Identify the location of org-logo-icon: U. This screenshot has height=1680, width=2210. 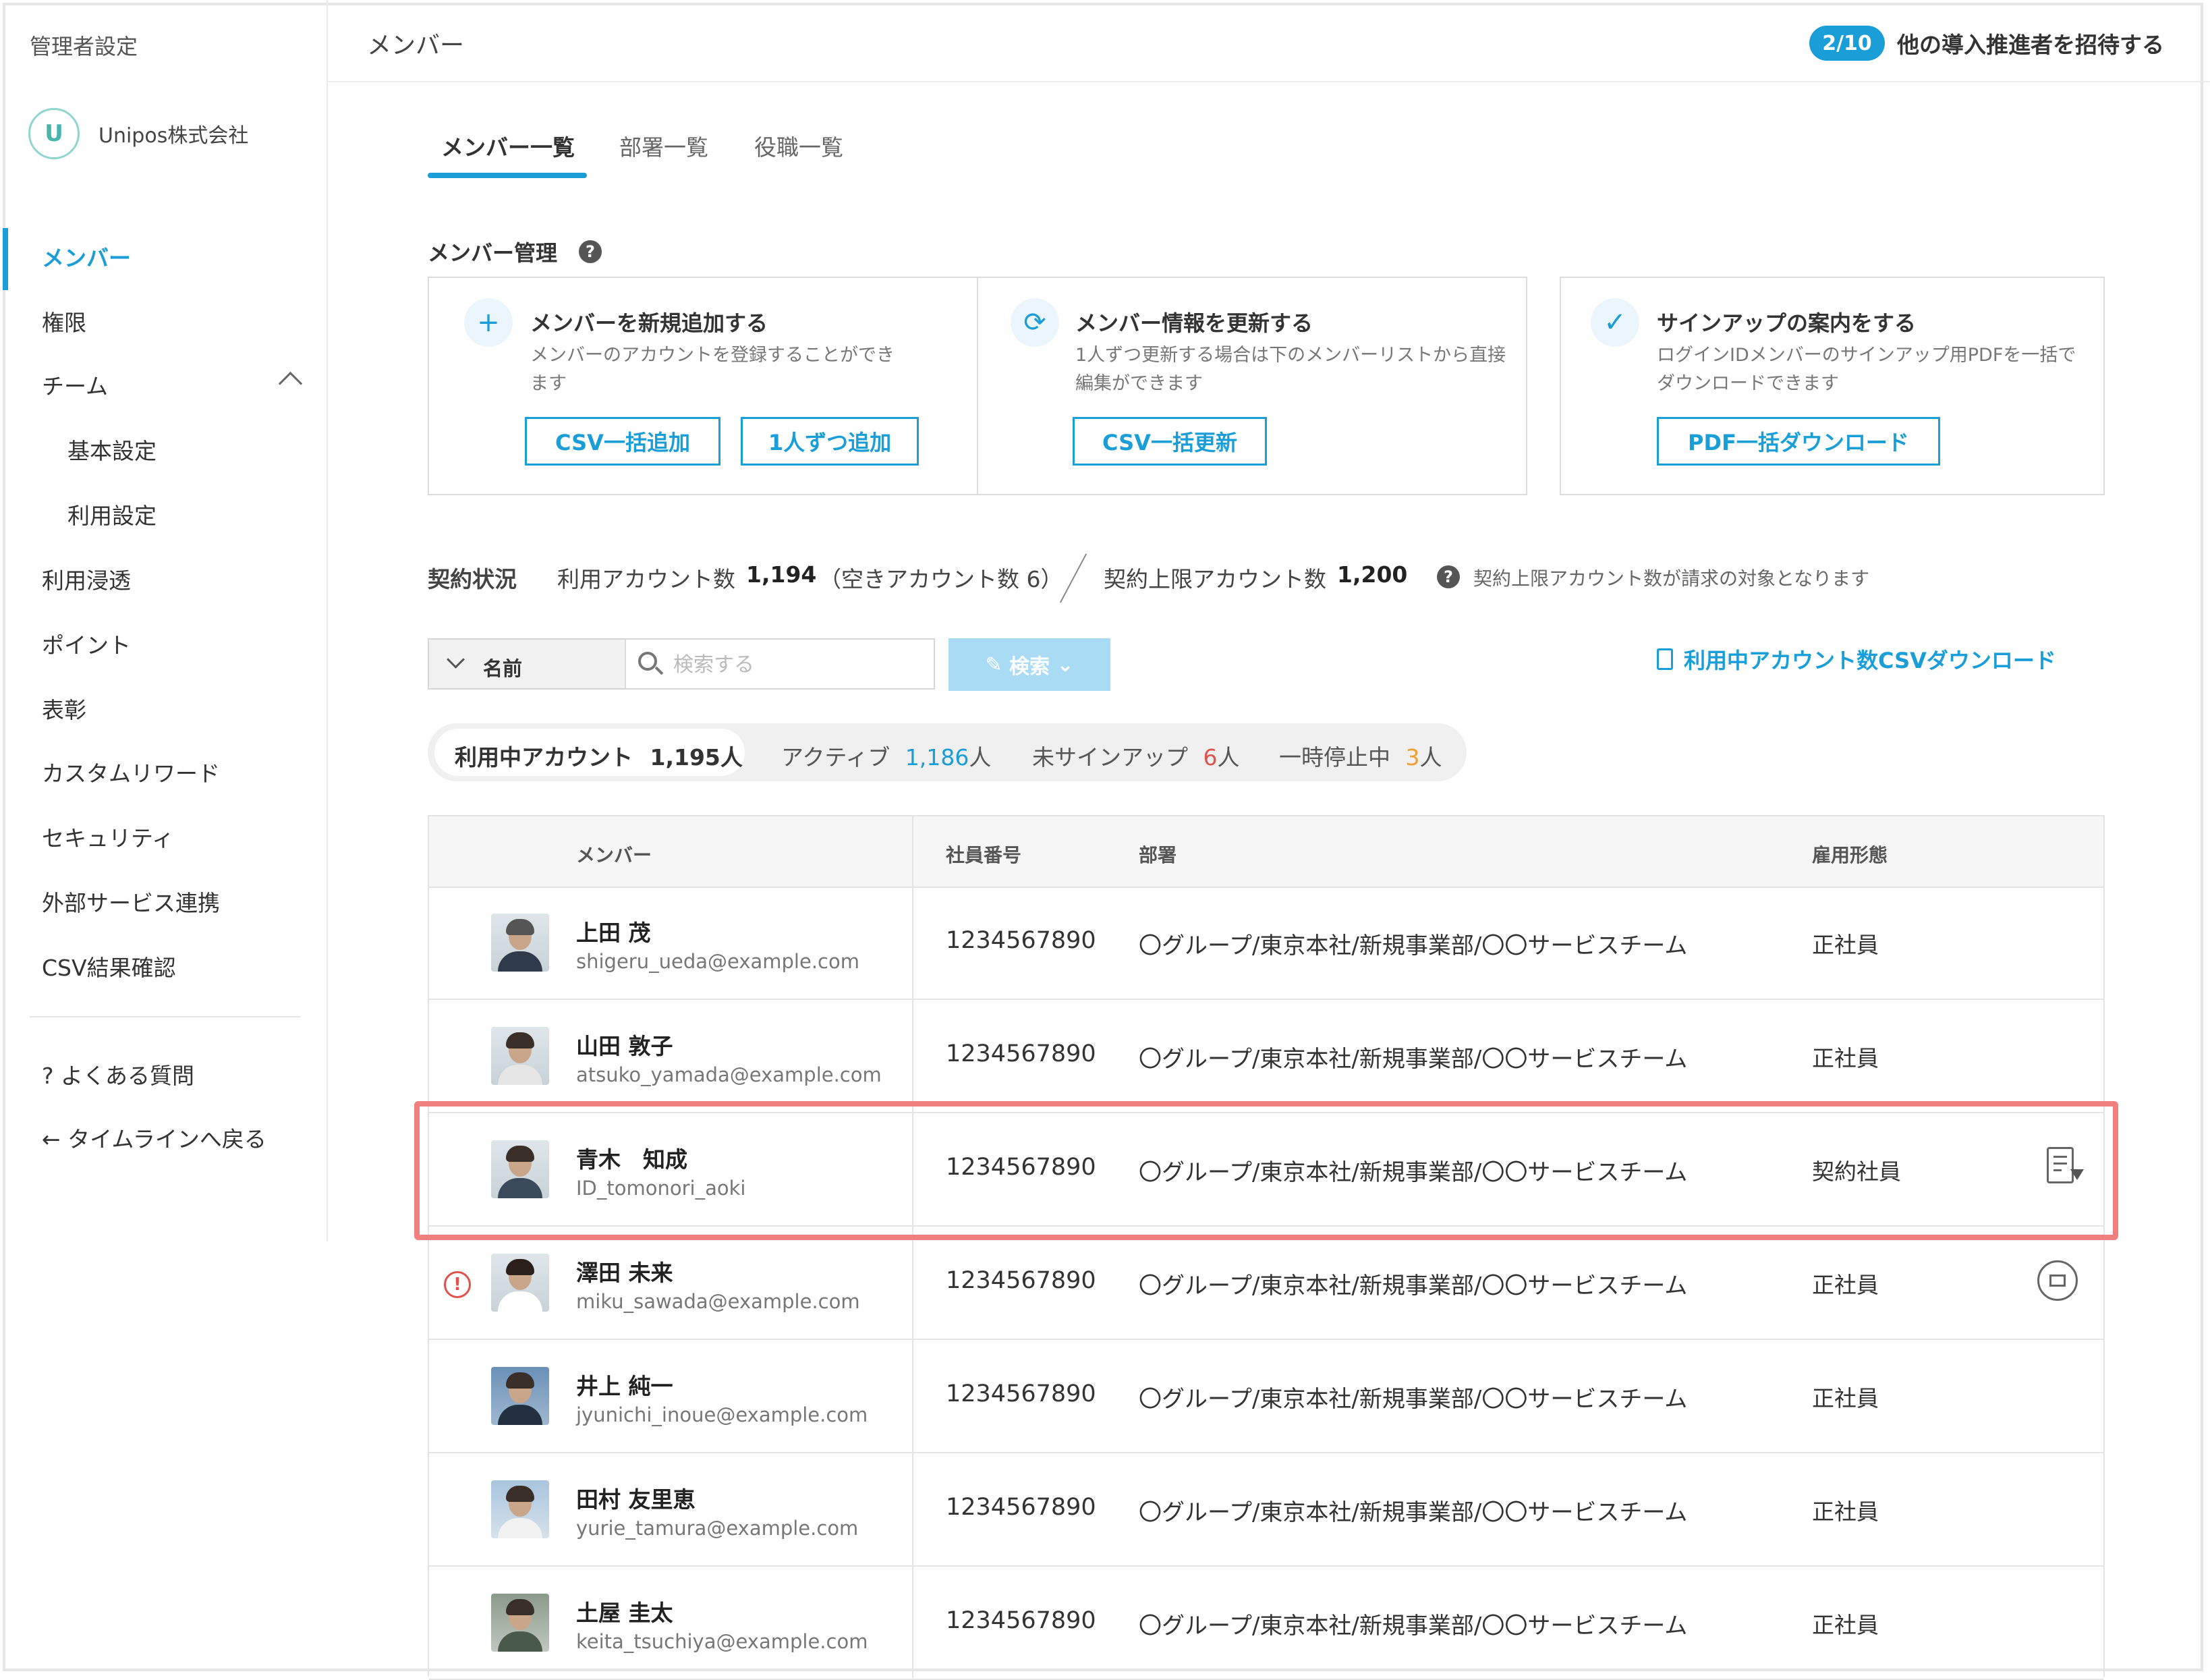
(54, 133).